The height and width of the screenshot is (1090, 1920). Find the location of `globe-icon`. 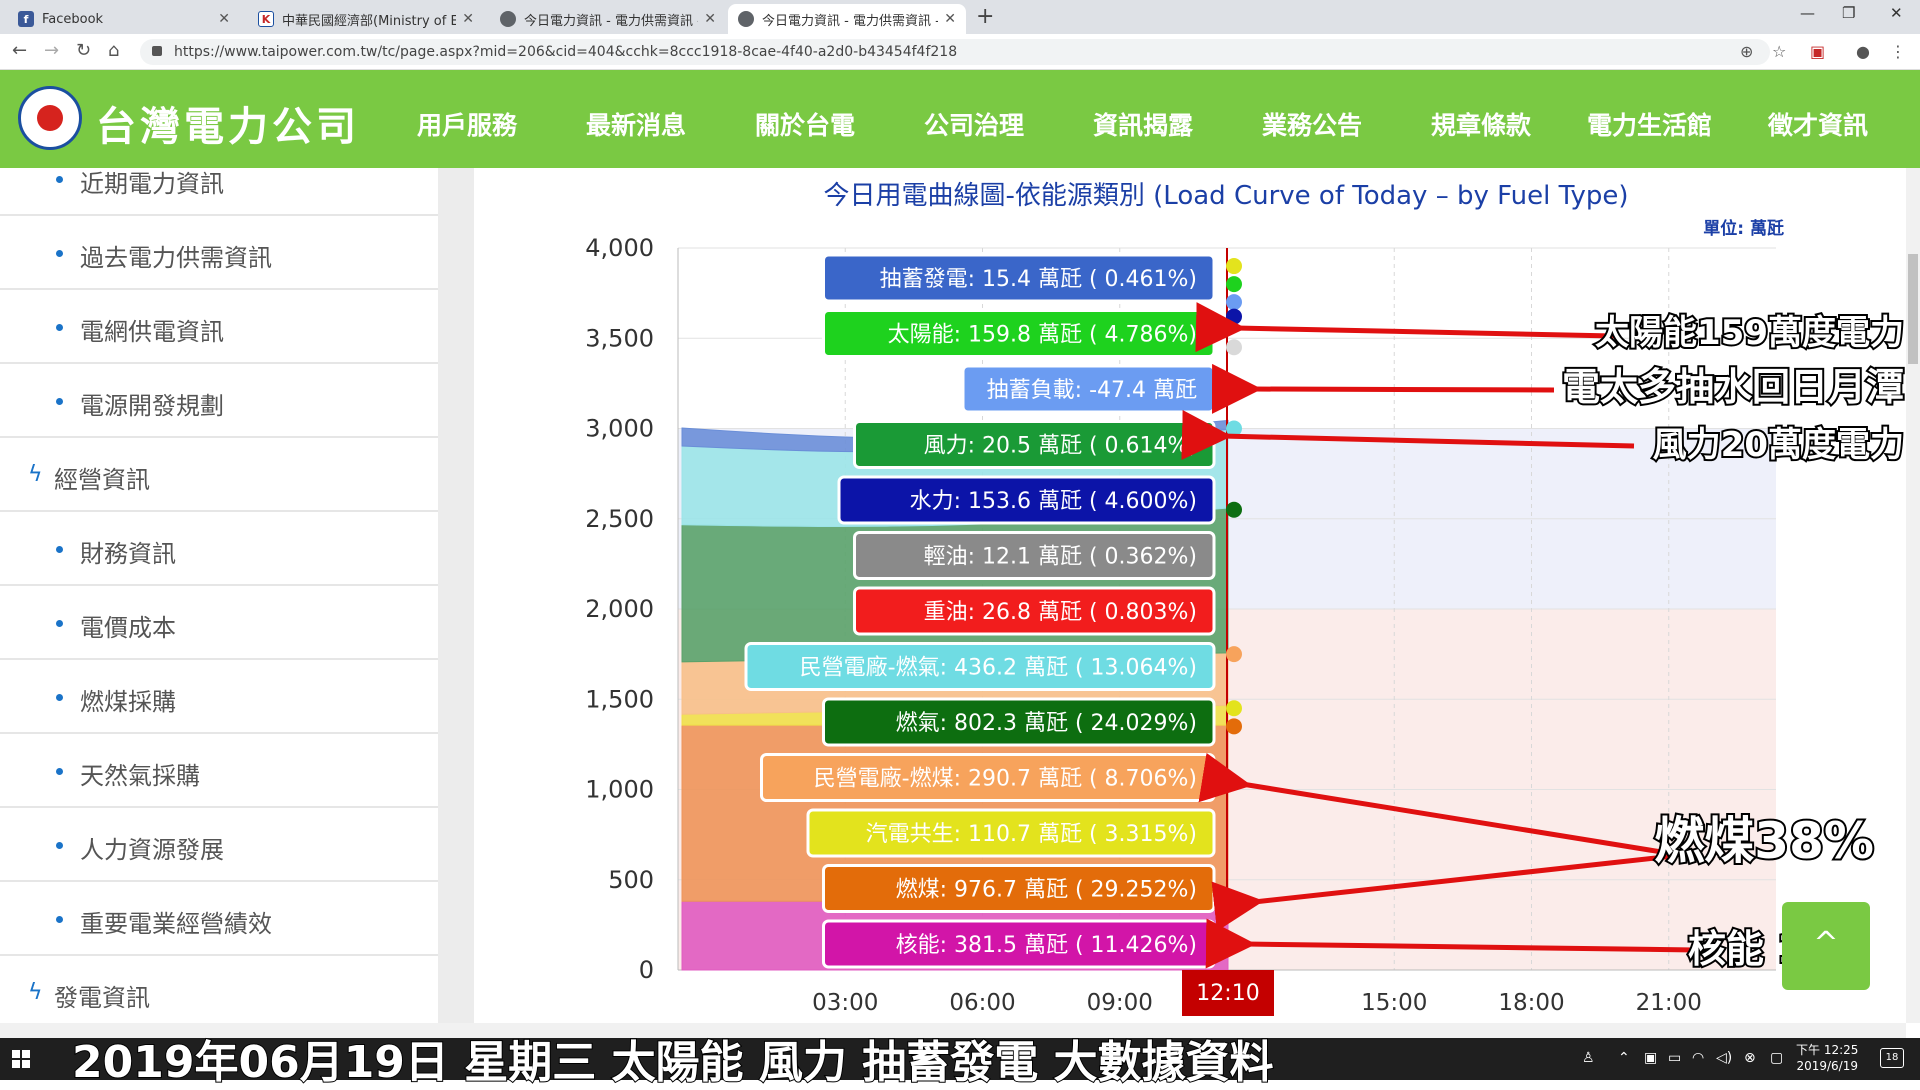

globe-icon is located at coordinates (508, 19).